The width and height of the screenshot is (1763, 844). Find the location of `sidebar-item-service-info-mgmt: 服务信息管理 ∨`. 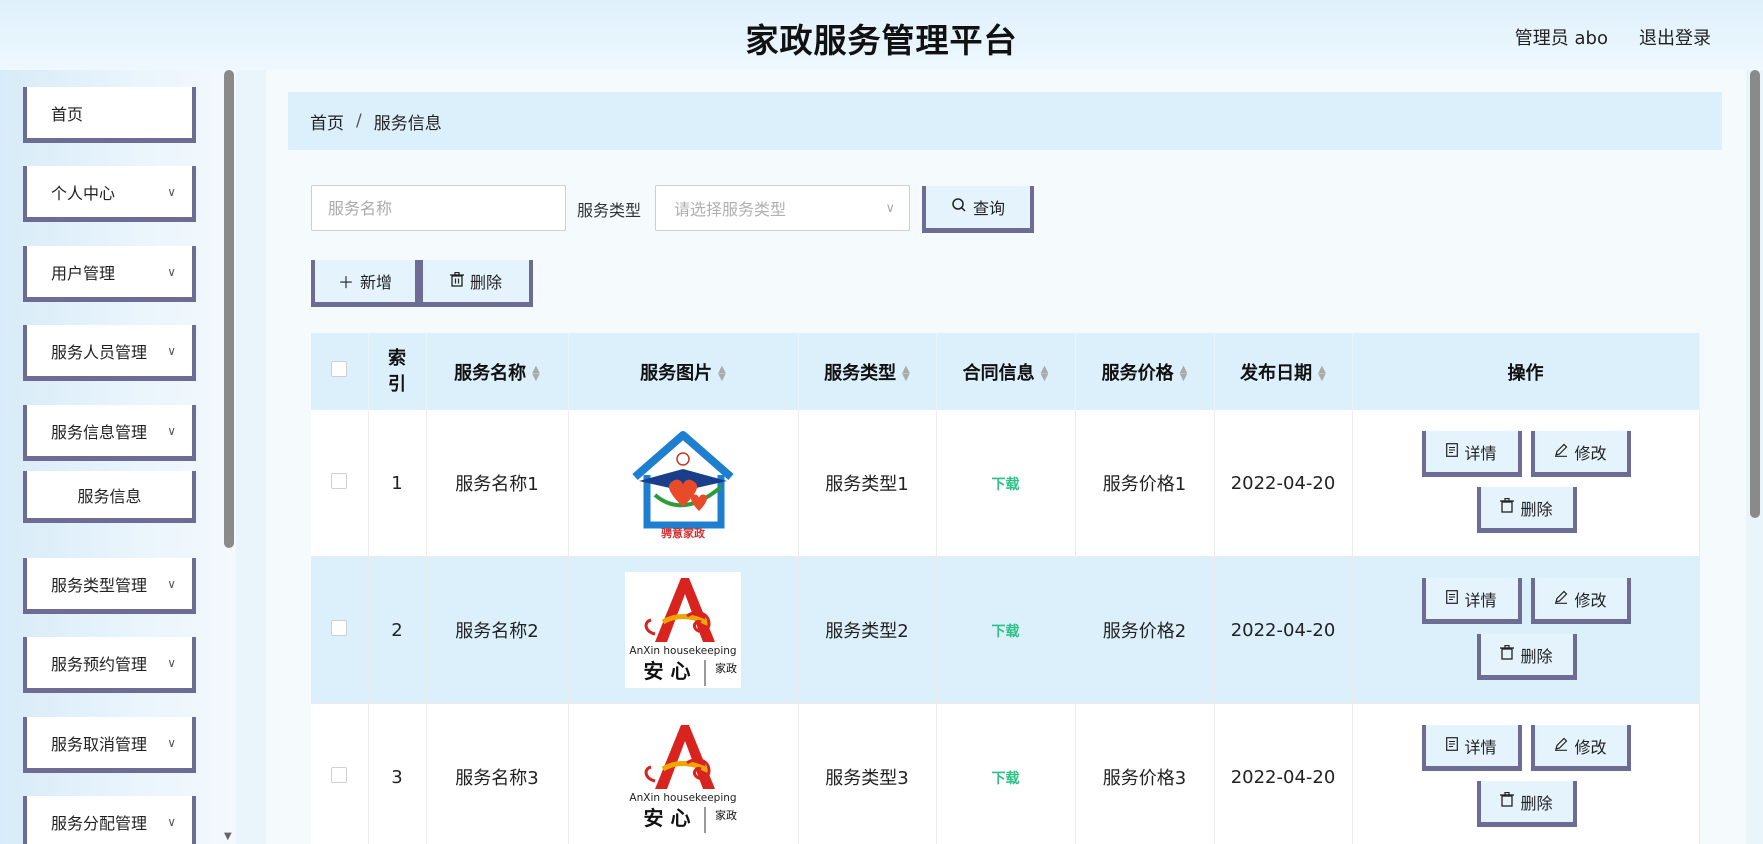

sidebar-item-service-info-mgmt: 服务信息管理 ∨ is located at coordinates (109, 433).